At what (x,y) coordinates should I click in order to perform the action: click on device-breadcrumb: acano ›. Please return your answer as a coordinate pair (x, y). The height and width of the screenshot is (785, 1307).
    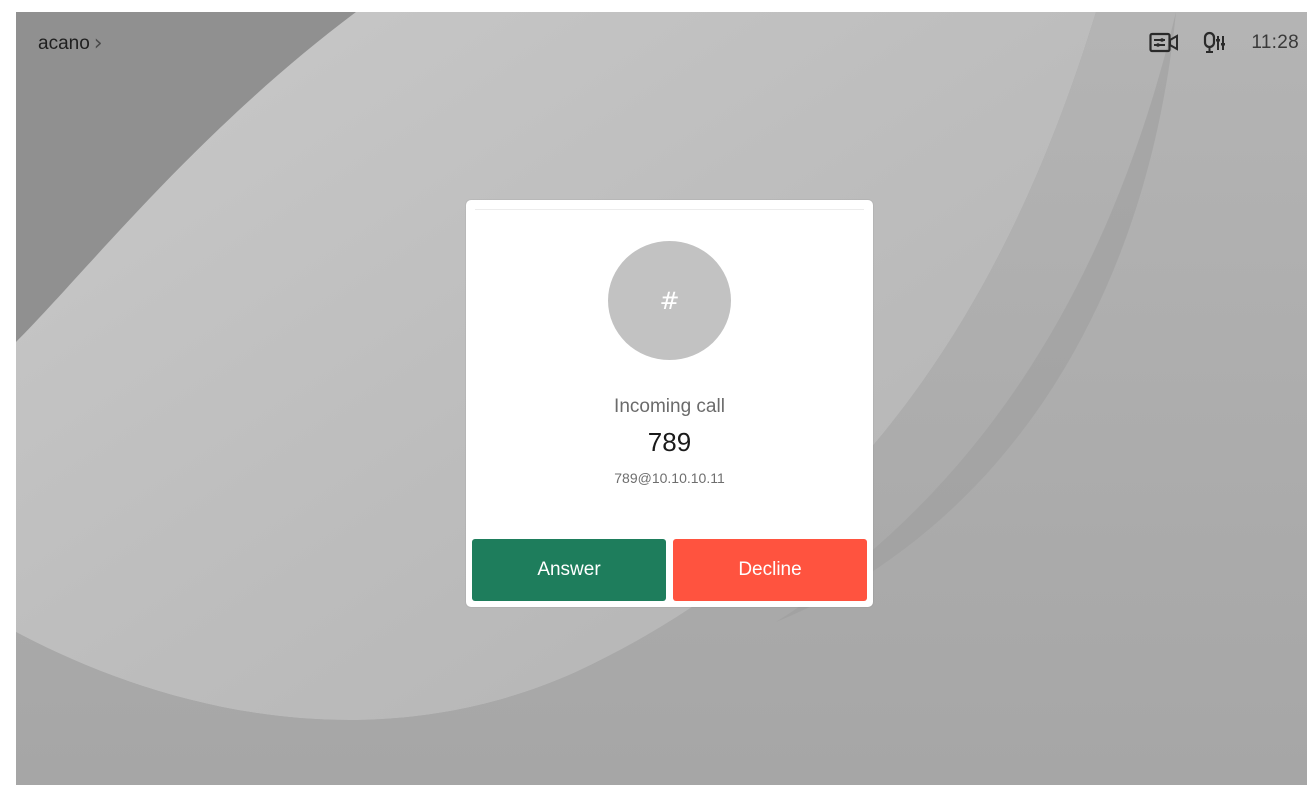
    Looking at the image, I should click on (70, 44).